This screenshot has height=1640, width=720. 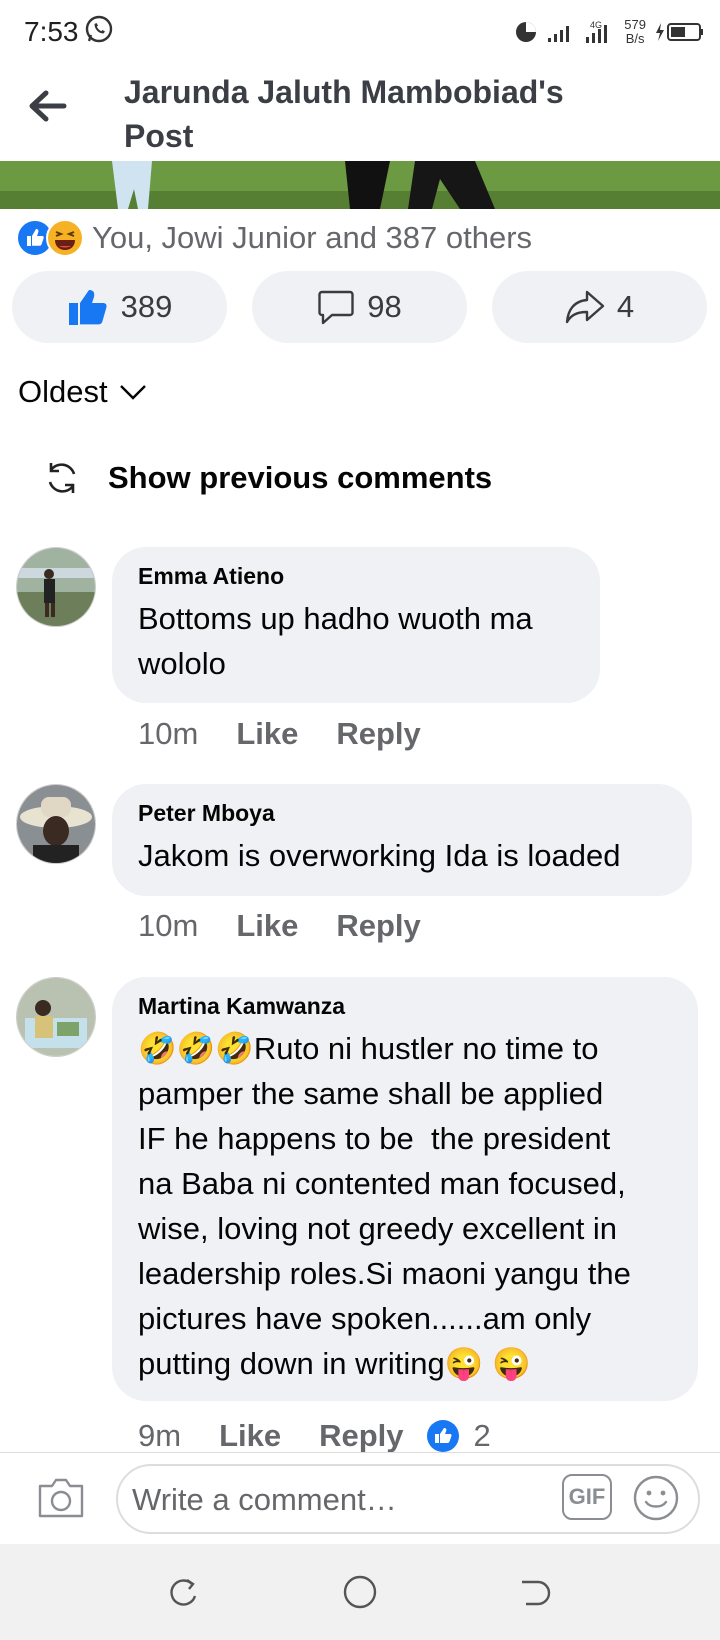 I want to click on show-previous-comments: Show previous comments, so click(x=268, y=478).